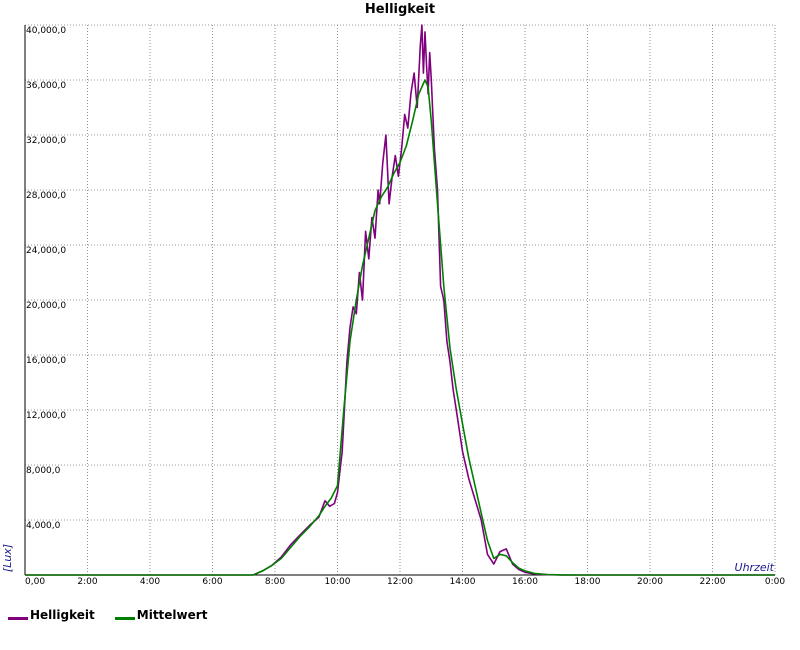 The height and width of the screenshot is (650, 800). I want to click on x-tick-label: 4:00, so click(150, 582).